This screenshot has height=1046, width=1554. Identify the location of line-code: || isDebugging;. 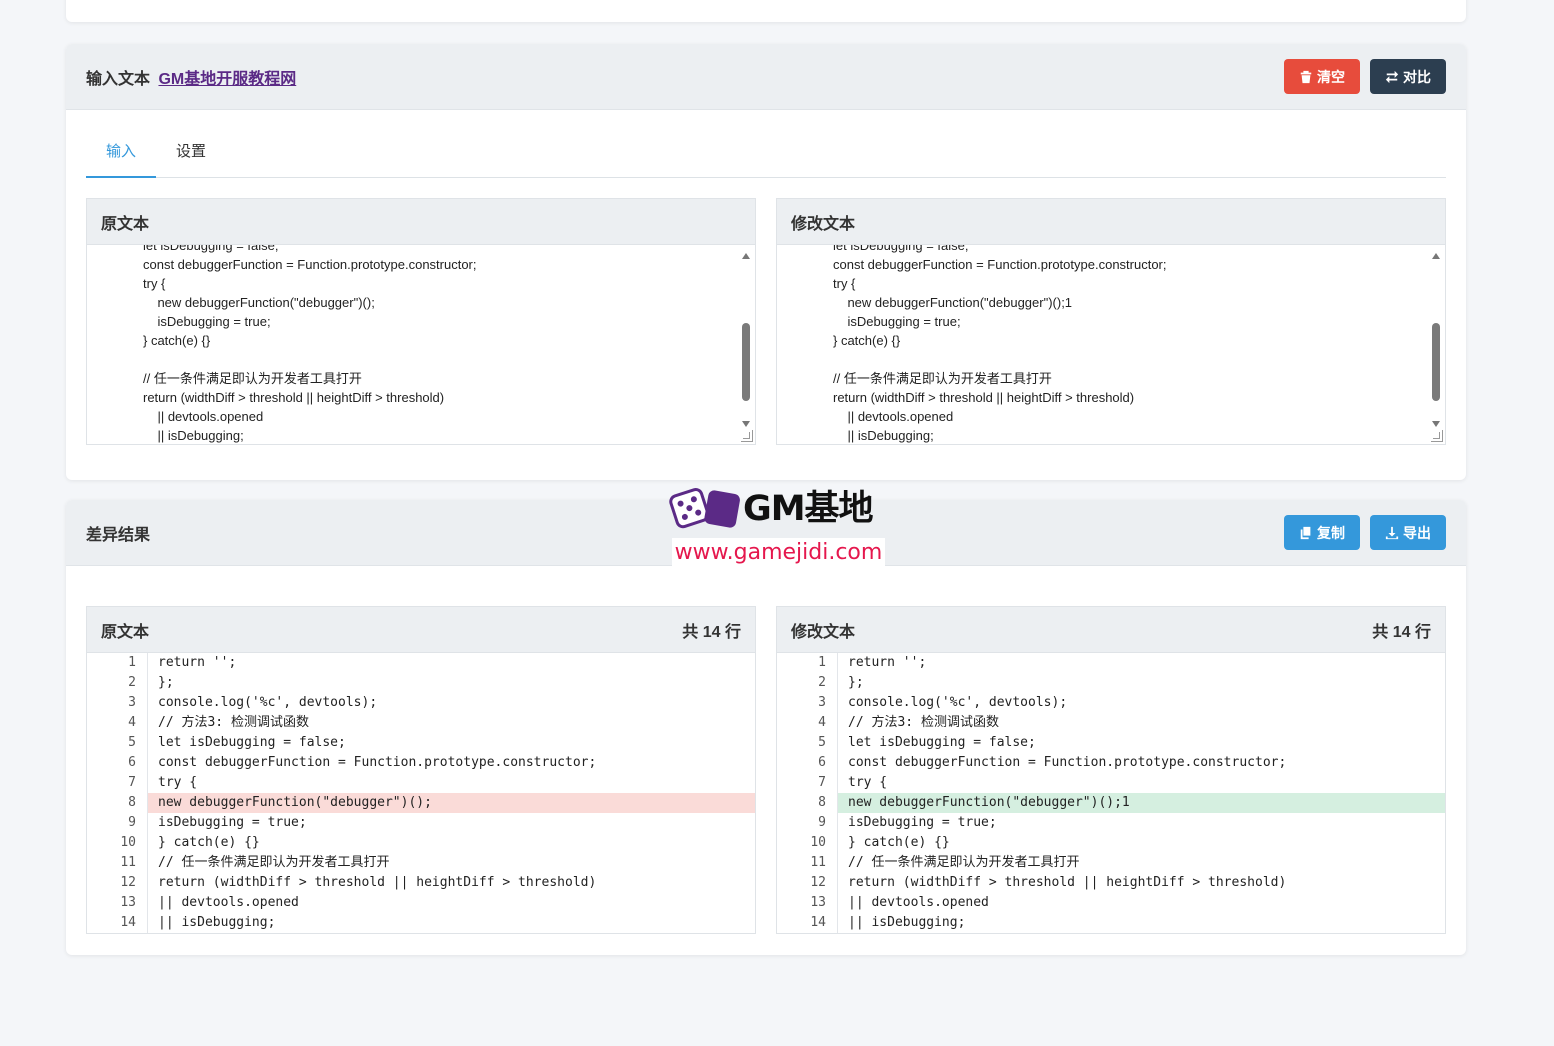
(217, 922).